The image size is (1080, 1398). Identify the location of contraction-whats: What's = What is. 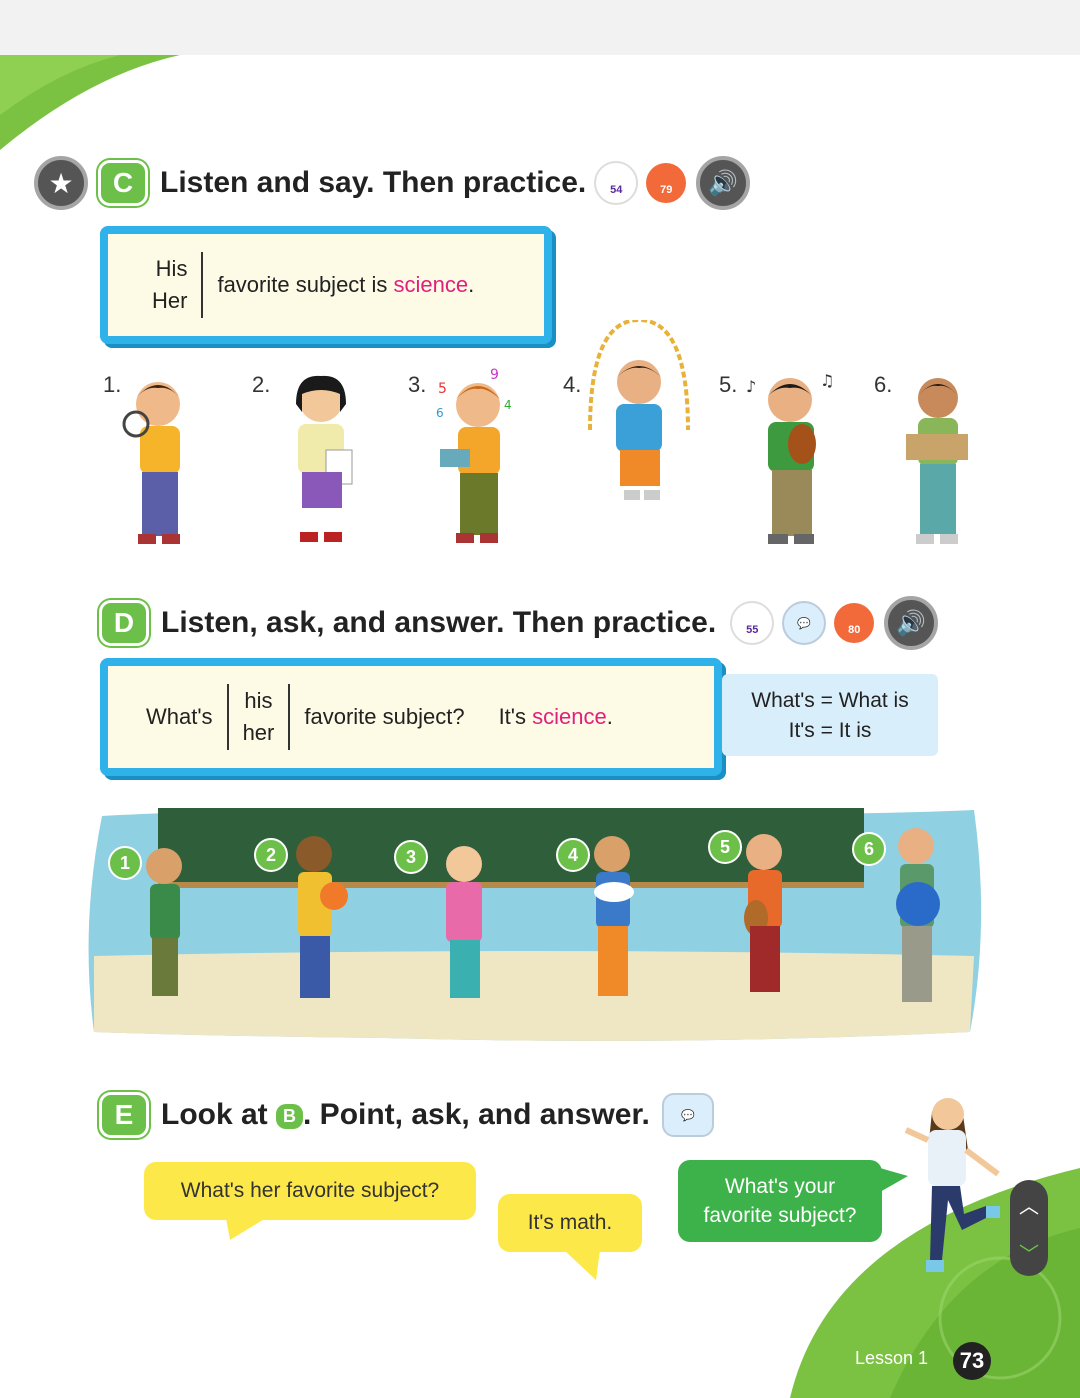
(830, 700).